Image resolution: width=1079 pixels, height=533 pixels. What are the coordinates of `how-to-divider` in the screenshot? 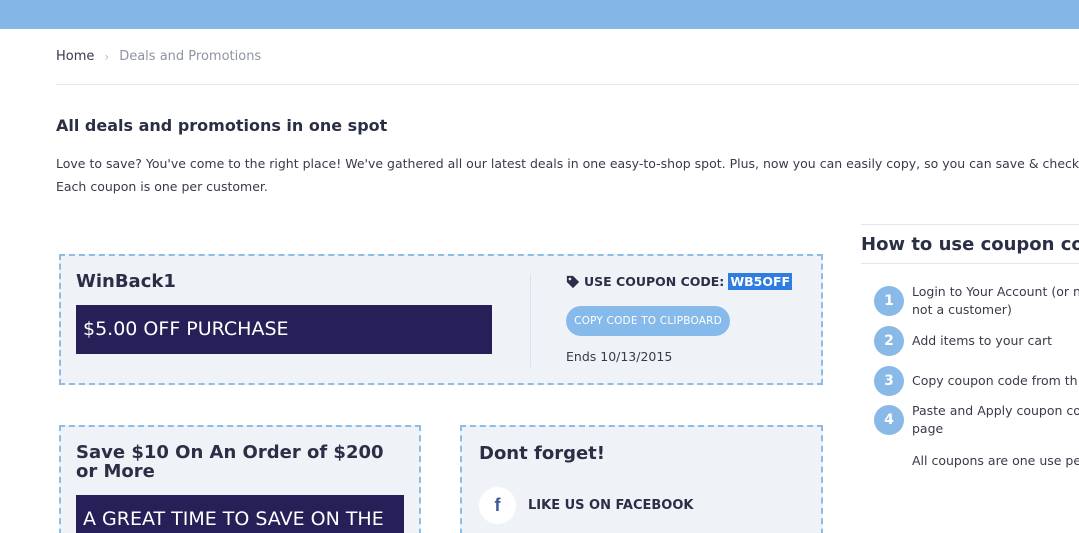 It's located at (970, 263).